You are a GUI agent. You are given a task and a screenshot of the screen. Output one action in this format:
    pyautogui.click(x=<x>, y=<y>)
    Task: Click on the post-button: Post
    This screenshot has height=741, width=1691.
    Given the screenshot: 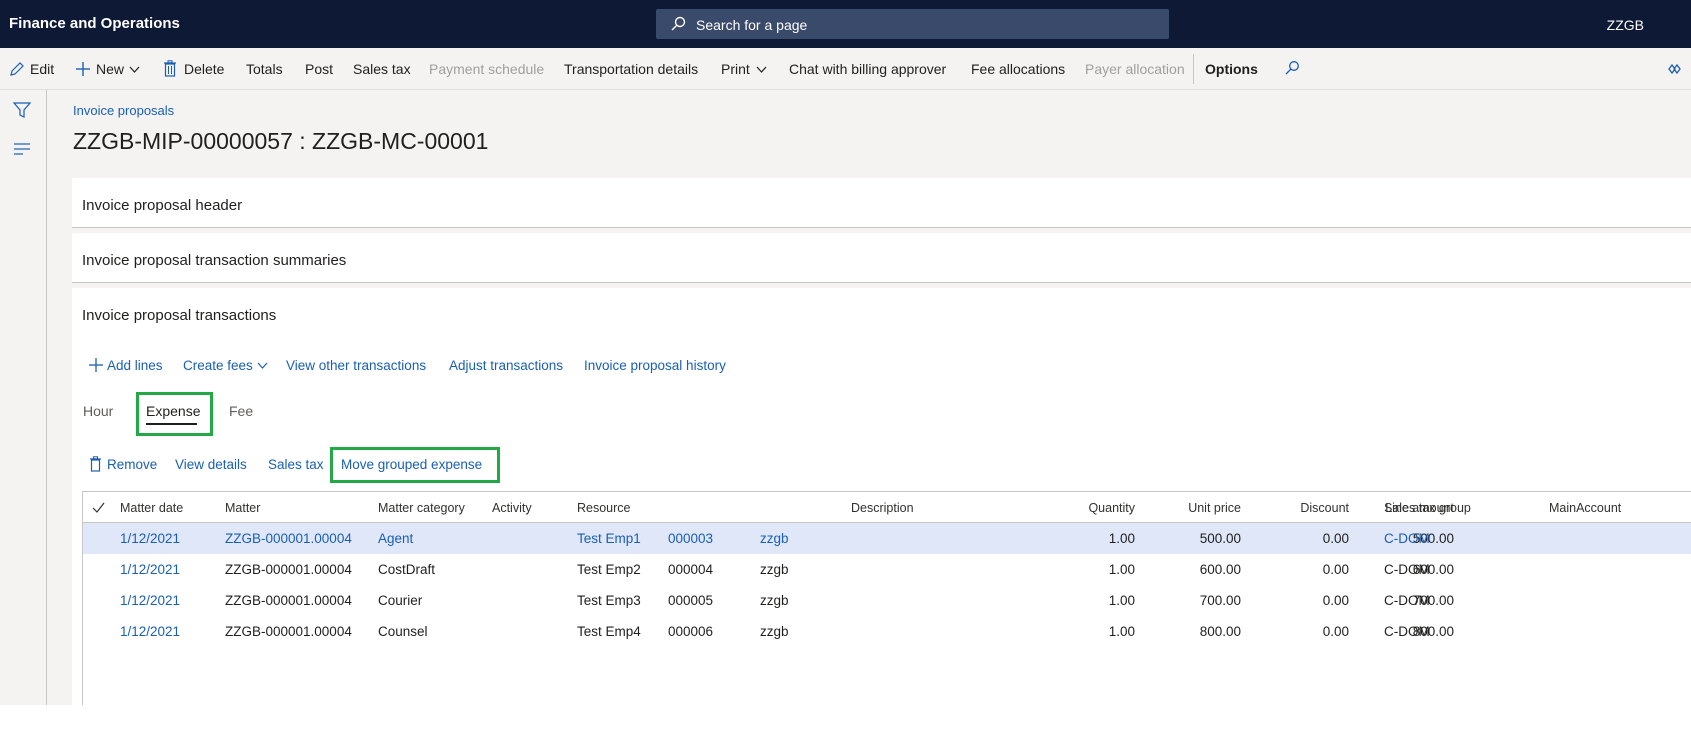 What is the action you would take?
    pyautogui.click(x=319, y=69)
    